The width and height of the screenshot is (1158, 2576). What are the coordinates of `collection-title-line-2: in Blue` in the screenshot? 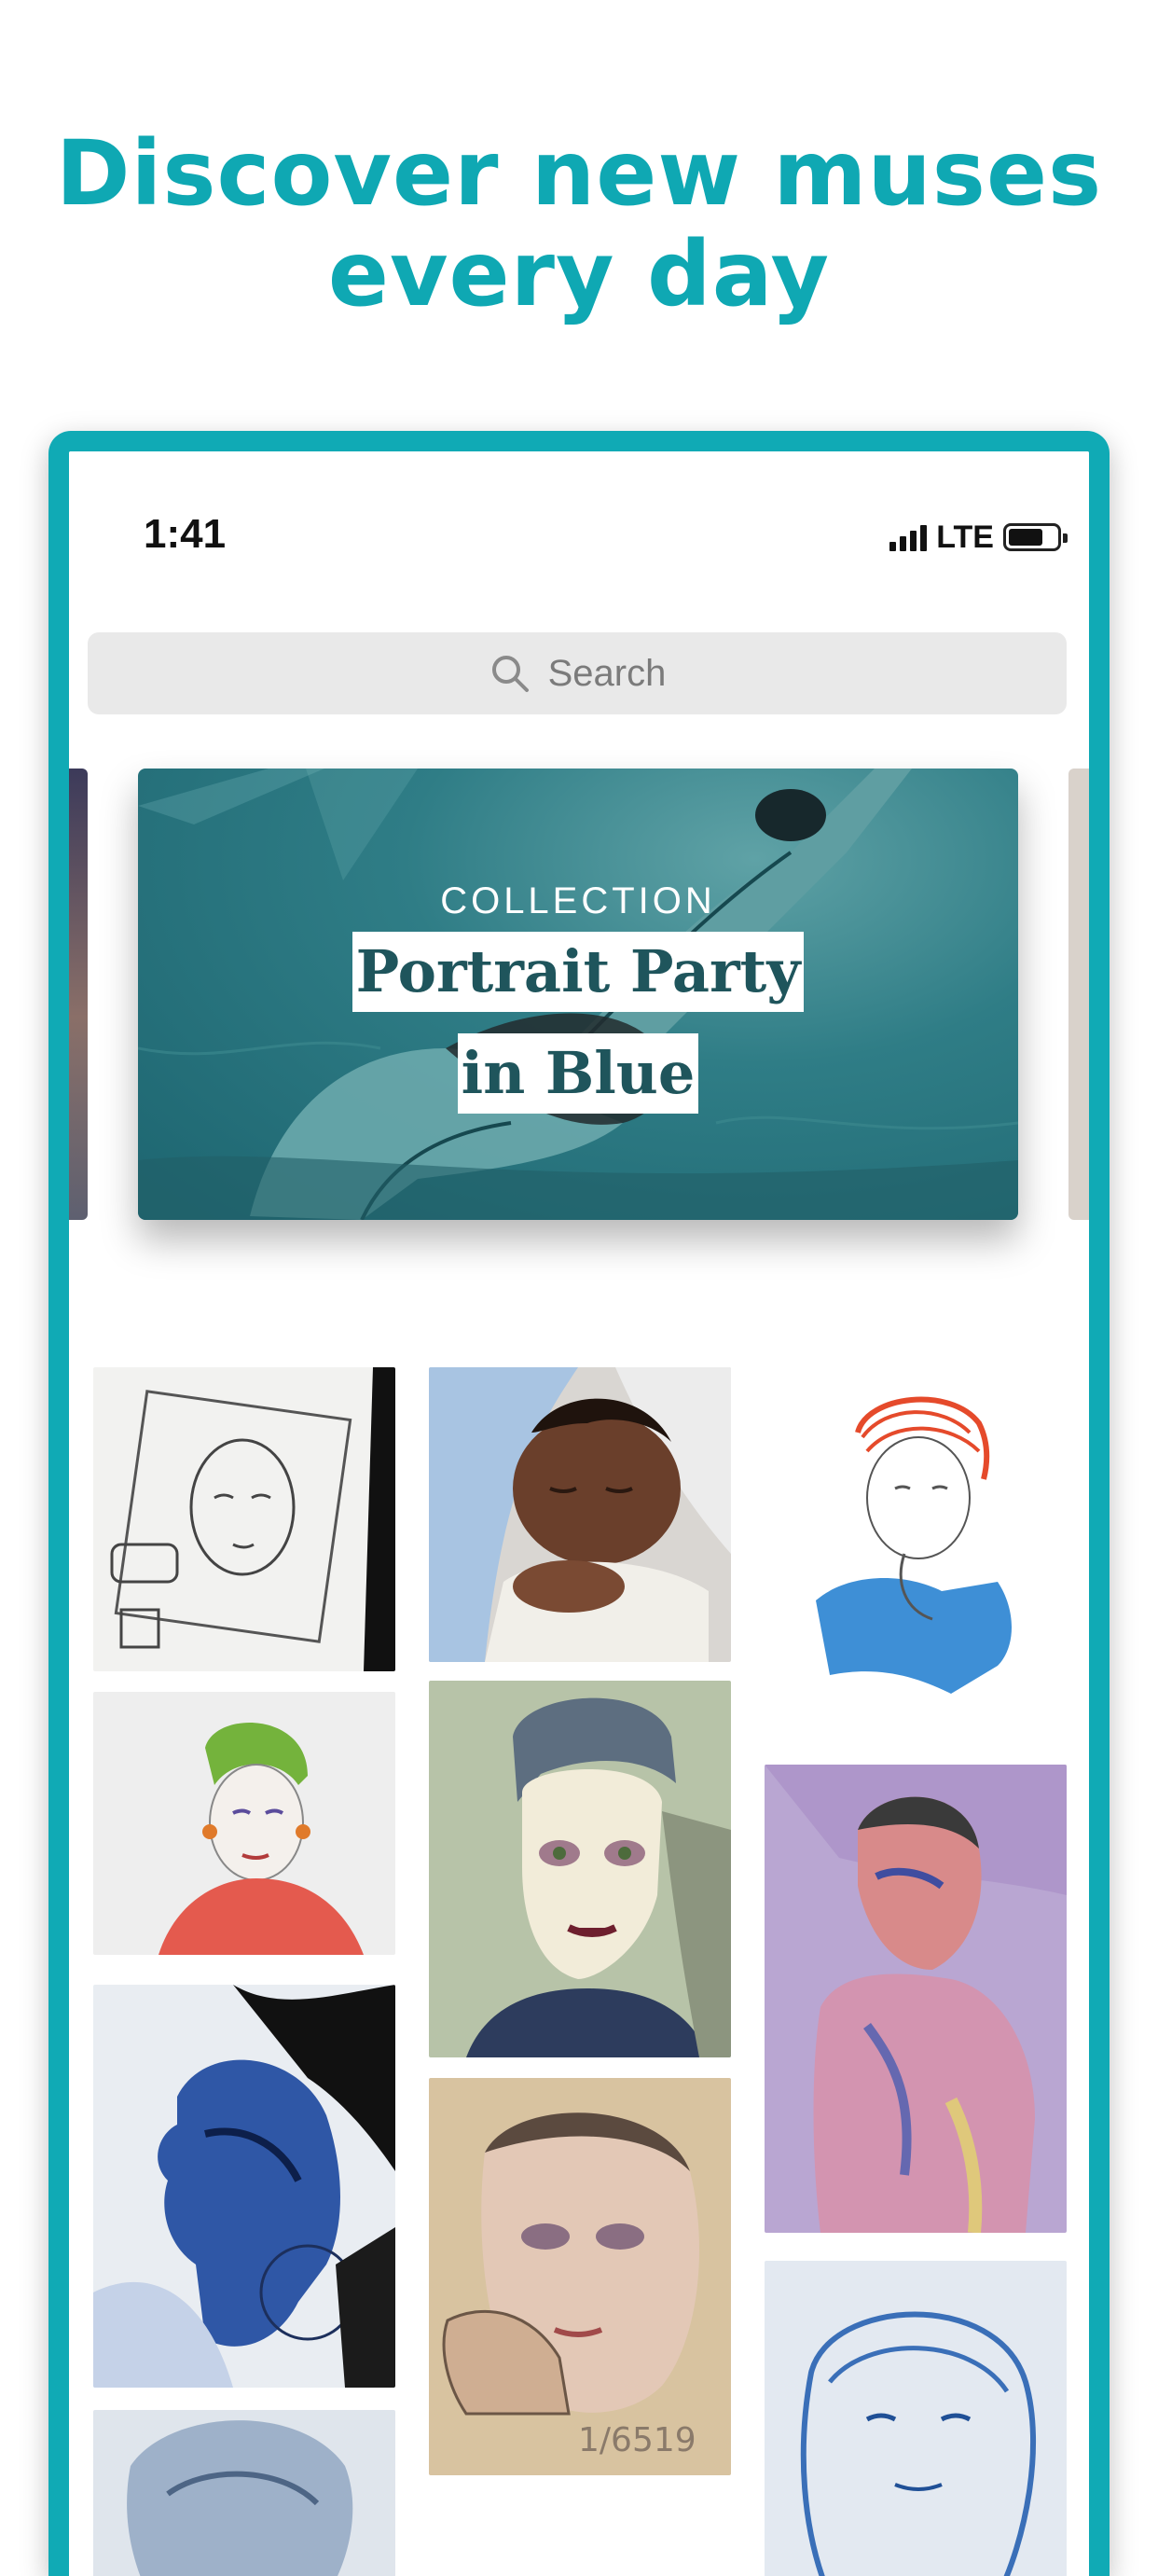 It's located at (578, 1073).